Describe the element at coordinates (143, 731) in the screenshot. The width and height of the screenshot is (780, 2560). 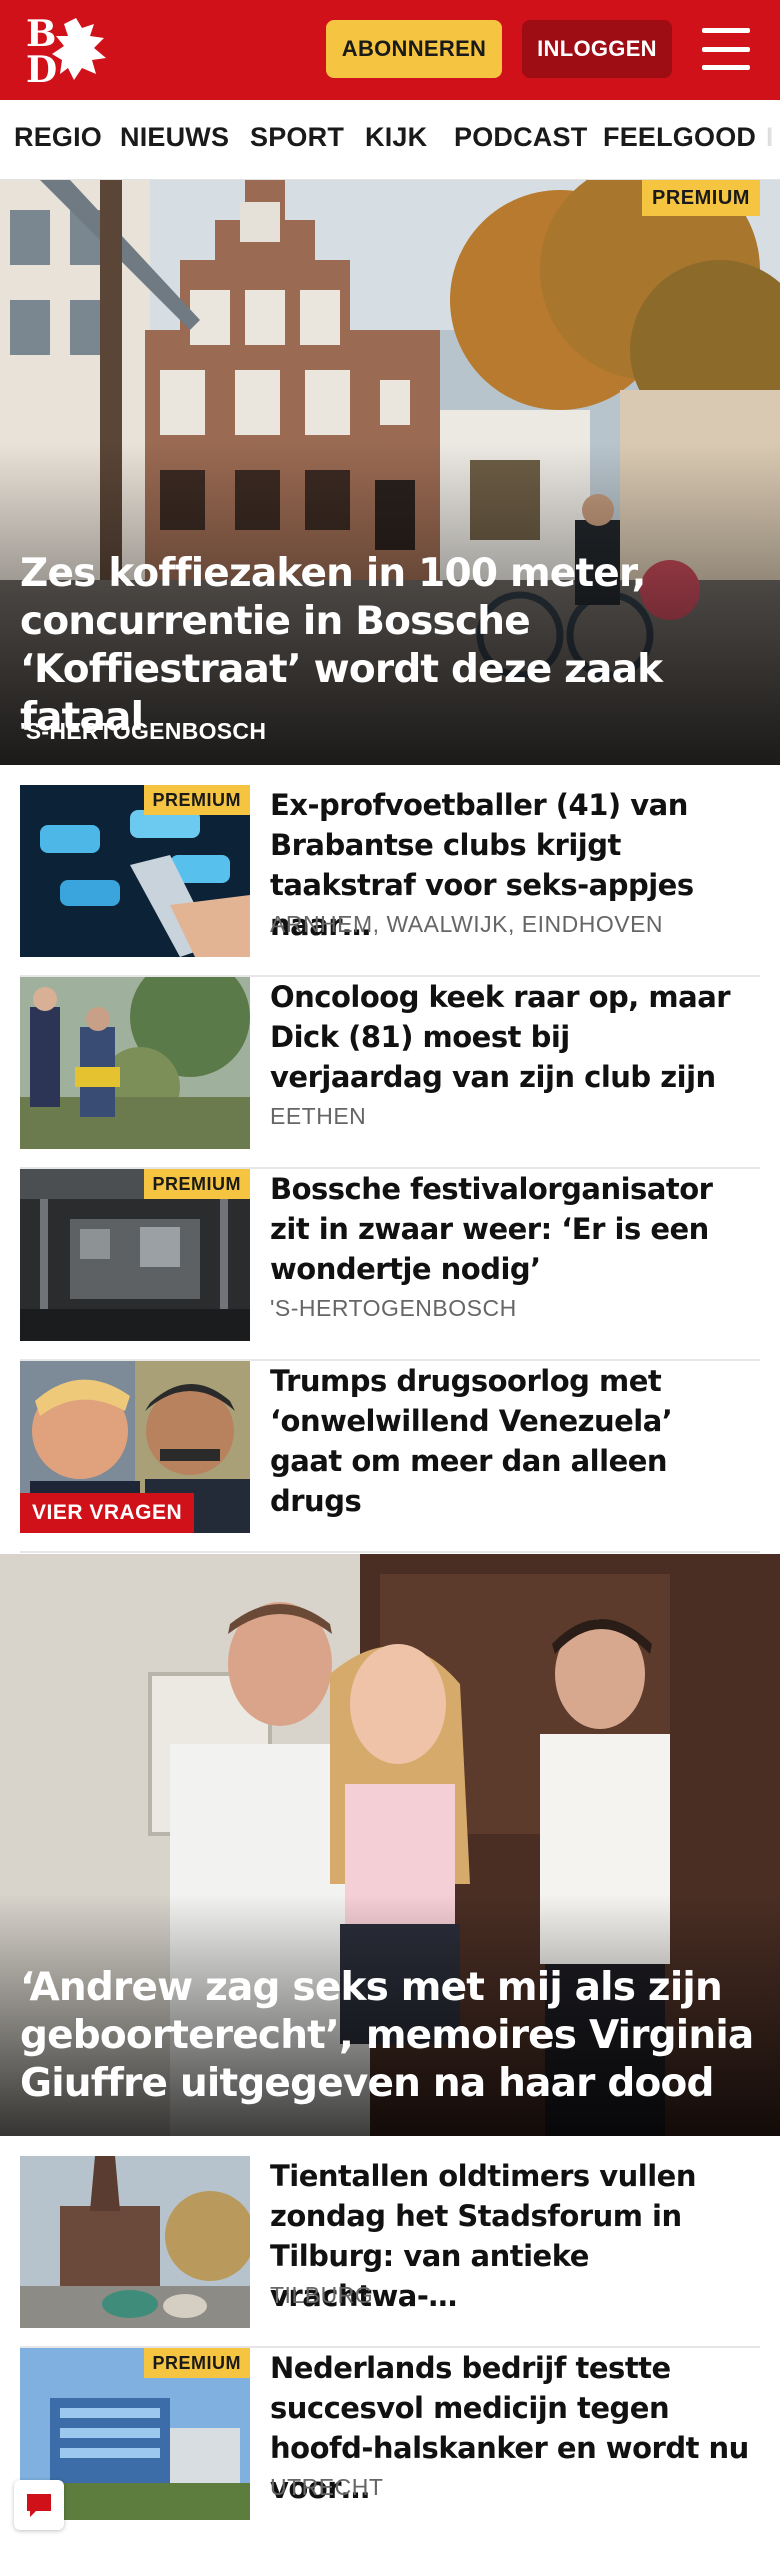
I see `hero-location: 'S-HERTOGENBOSCH` at that location.